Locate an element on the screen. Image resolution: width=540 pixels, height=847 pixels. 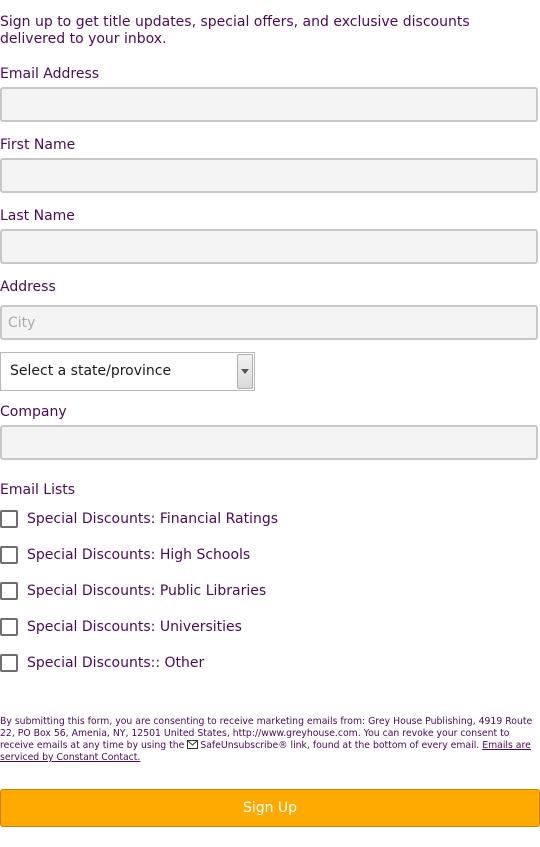
address-label: Address is located at coordinates (28, 287).